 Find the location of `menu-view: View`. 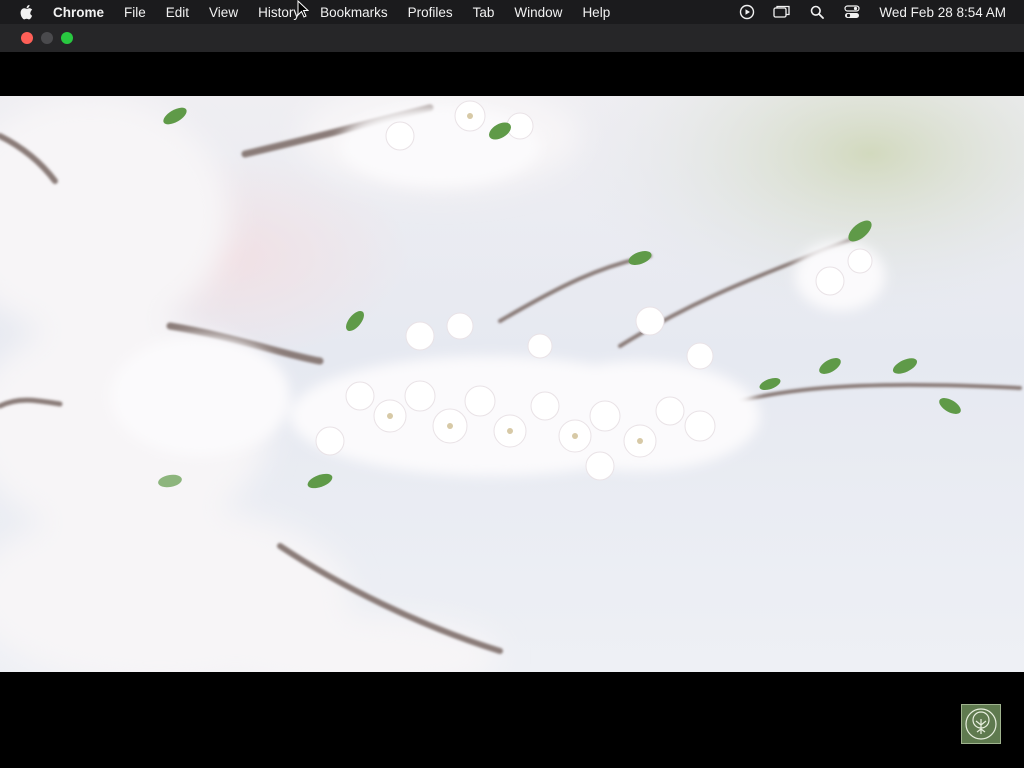

menu-view: View is located at coordinates (223, 12).